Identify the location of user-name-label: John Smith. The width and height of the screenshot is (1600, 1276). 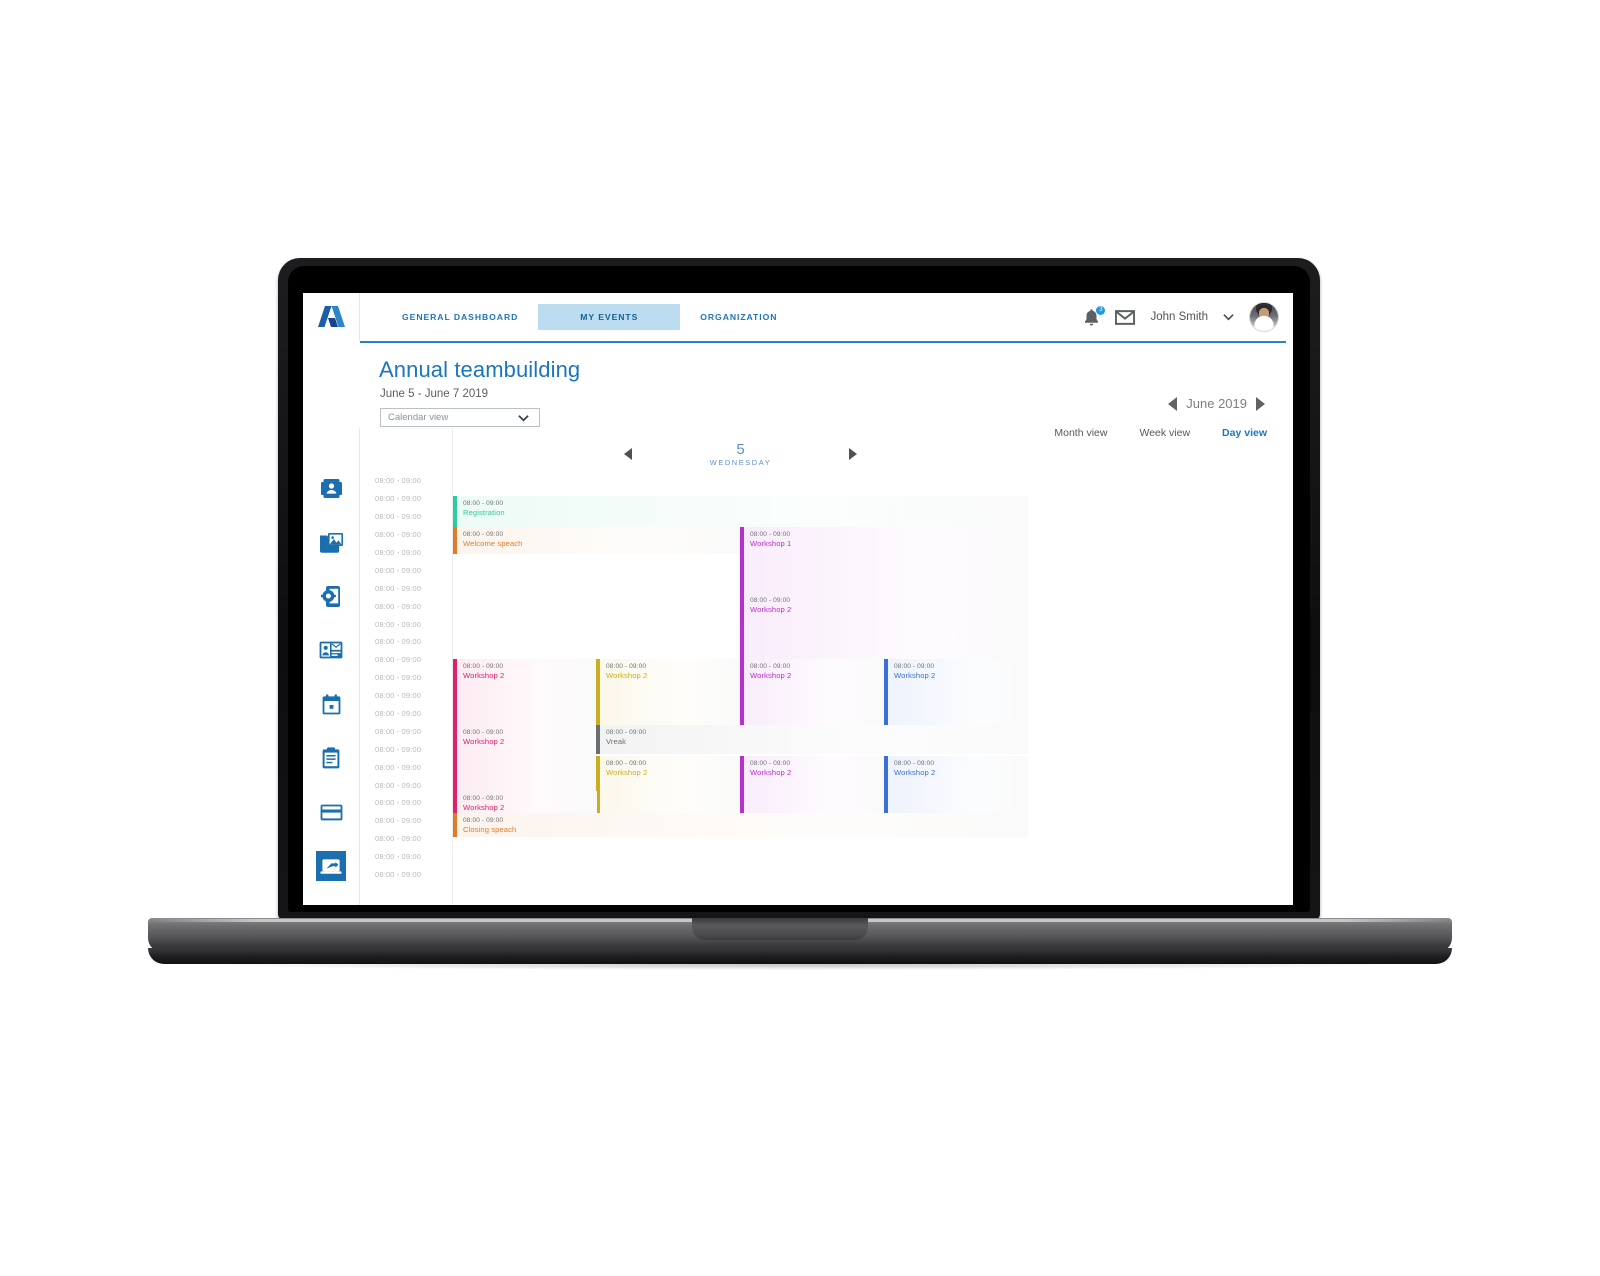
(1179, 317).